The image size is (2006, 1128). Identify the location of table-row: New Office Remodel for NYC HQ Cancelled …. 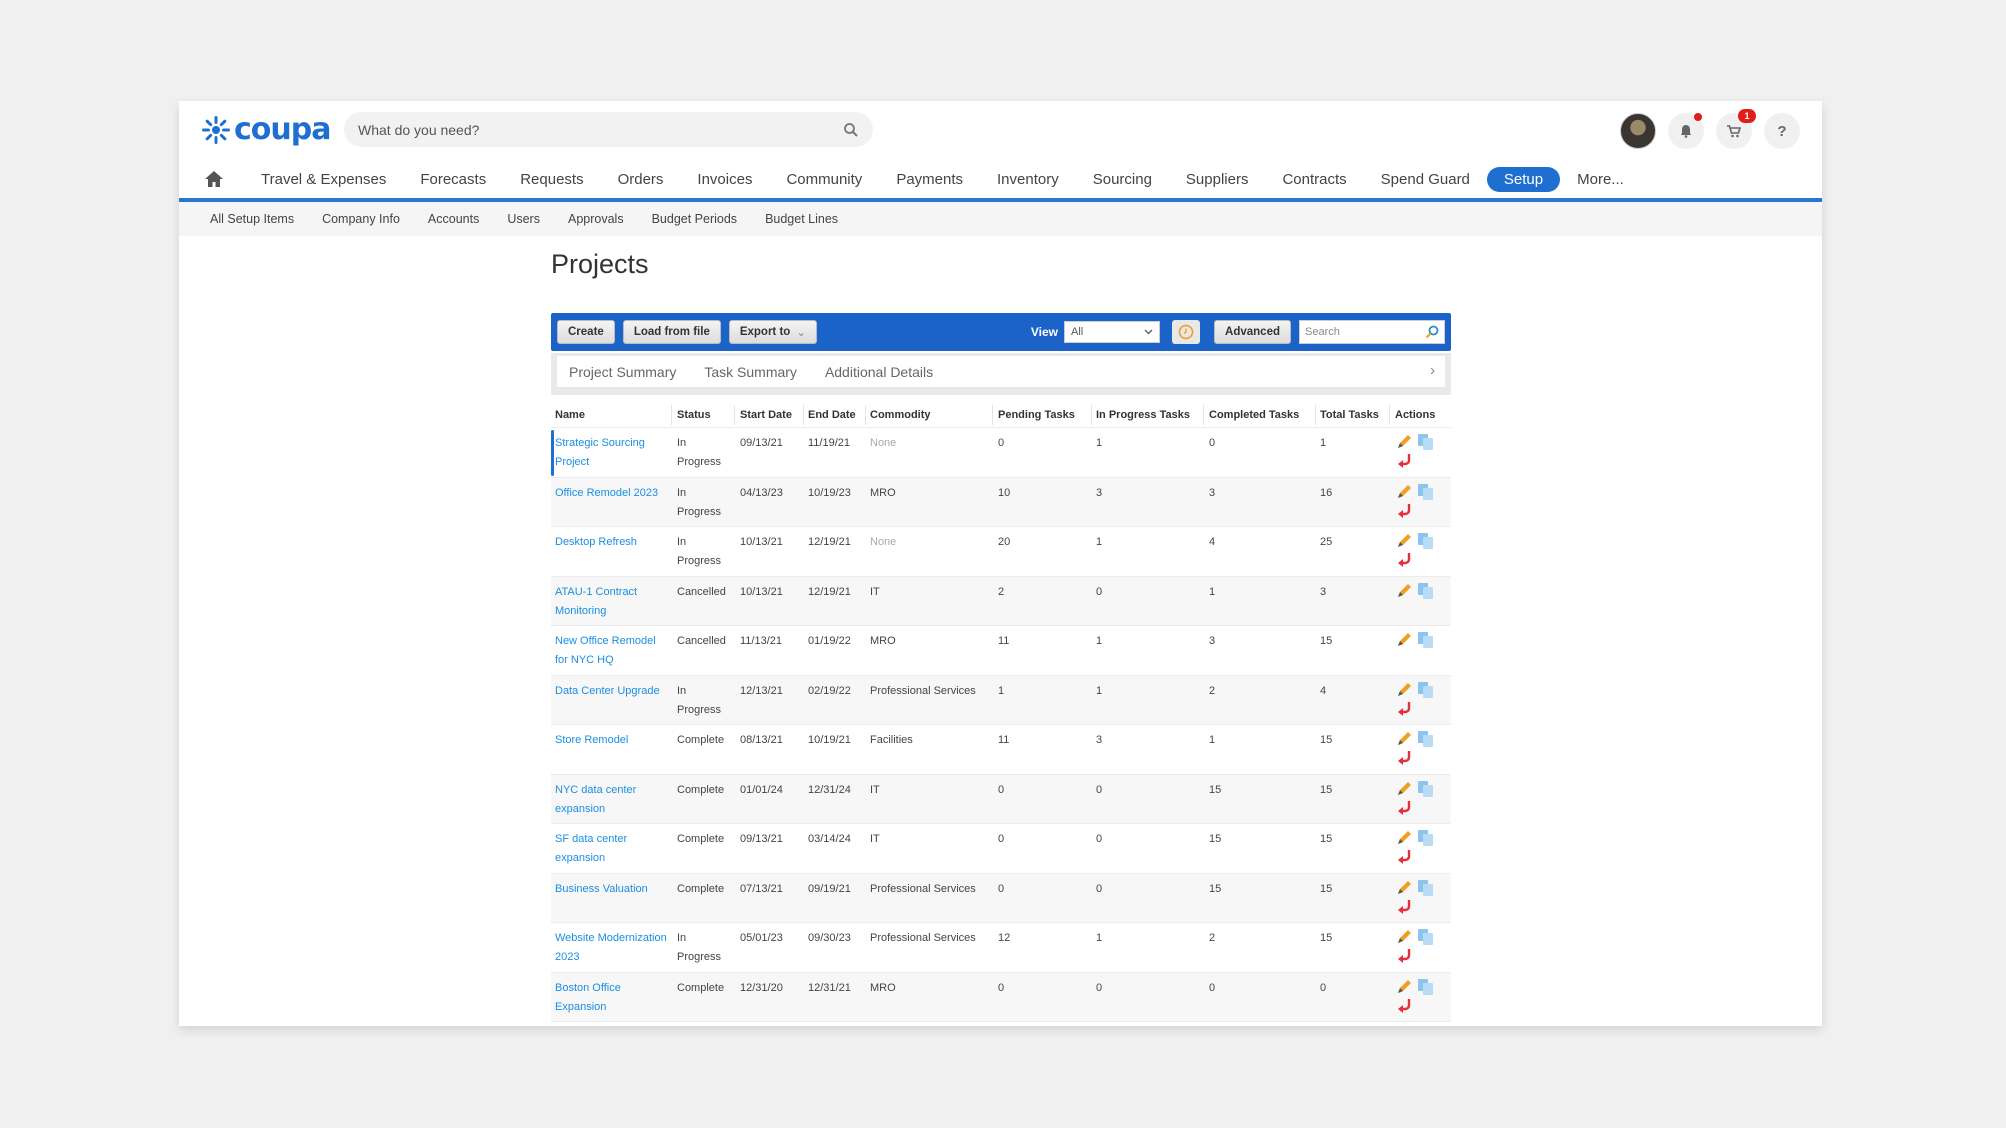
(1001, 650).